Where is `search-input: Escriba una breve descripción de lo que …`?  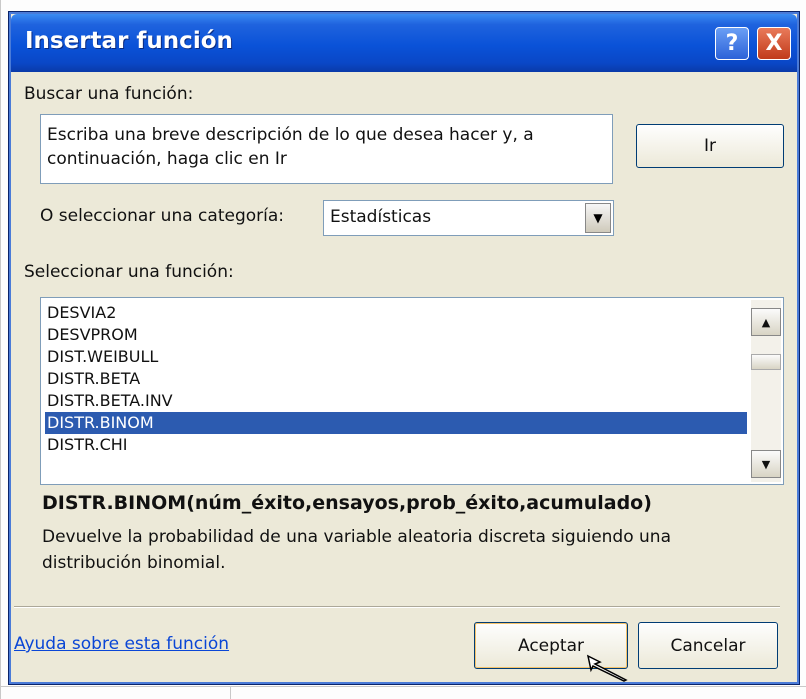
search-input: Escriba una breve descripción de lo que … is located at coordinates (326, 149).